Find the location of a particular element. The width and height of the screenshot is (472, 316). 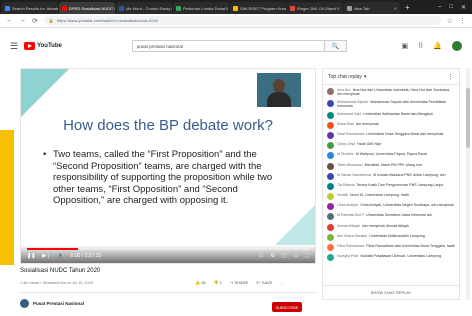

miniplayer-icon: ▢ is located at coordinates (284, 256).